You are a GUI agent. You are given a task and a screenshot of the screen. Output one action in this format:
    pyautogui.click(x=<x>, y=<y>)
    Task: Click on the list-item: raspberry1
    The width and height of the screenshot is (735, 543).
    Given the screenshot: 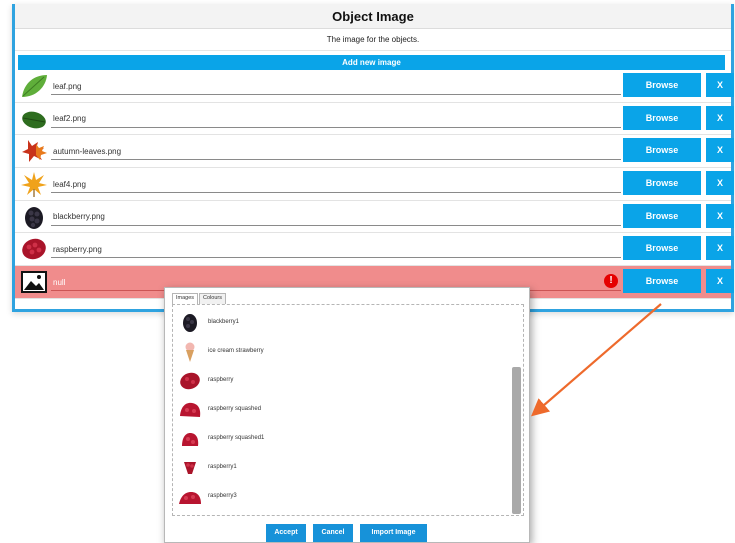 What is the action you would take?
    pyautogui.click(x=338, y=468)
    